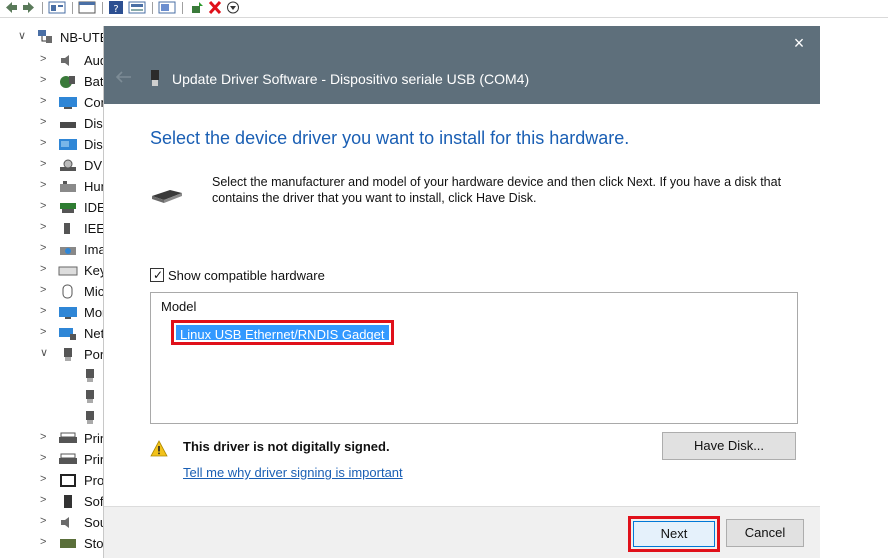  What do you see at coordinates (137, 7) in the screenshot?
I see `view-icon` at bounding box center [137, 7].